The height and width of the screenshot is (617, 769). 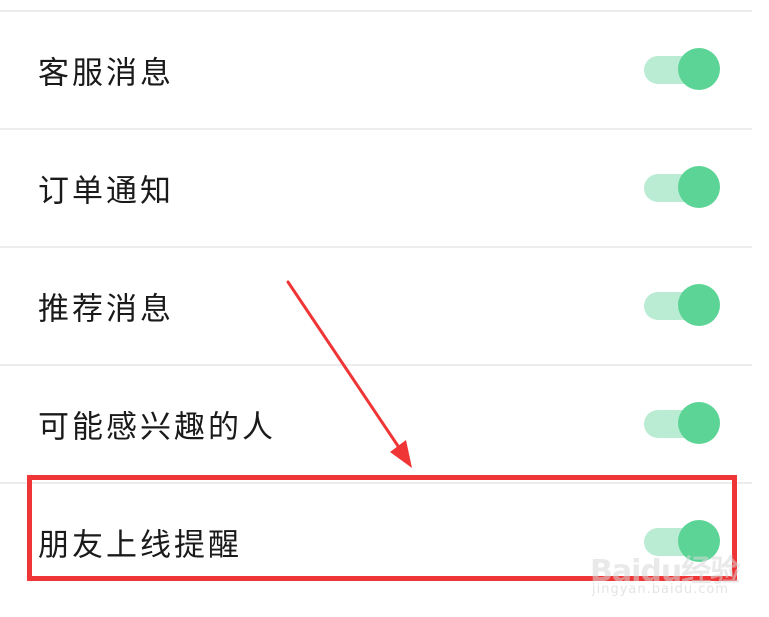 What do you see at coordinates (106, 73) in the screenshot?
I see `setting-label: 客服消息` at bounding box center [106, 73].